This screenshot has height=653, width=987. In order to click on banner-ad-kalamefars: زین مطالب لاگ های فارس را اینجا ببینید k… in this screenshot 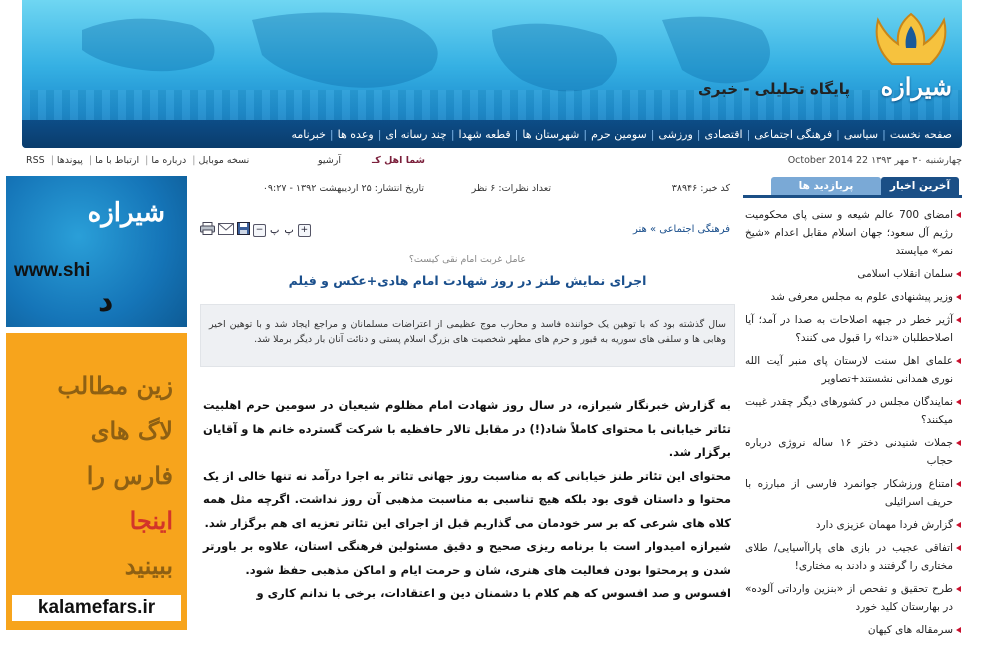, I will do `click(96, 481)`.